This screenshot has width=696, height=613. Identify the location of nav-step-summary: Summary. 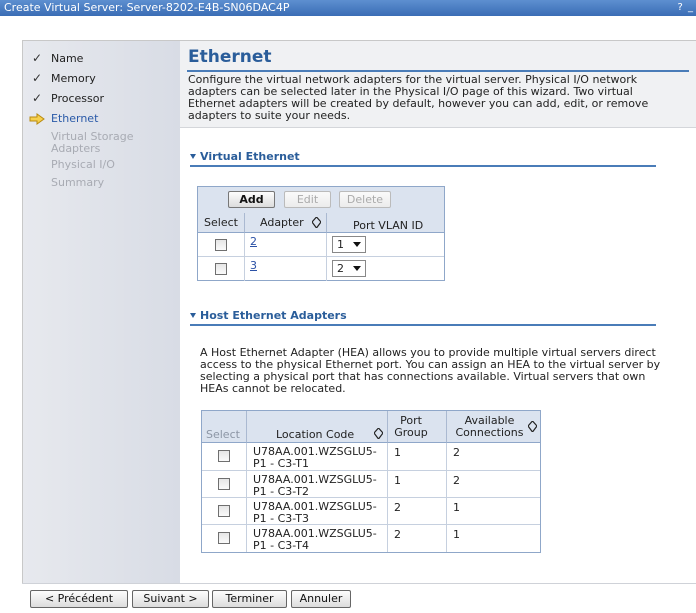
(101, 185).